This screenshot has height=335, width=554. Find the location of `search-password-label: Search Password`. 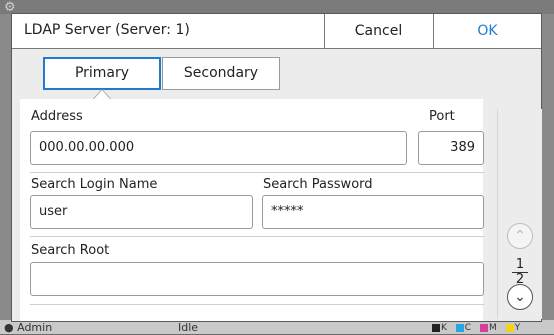

search-password-label: Search Password is located at coordinates (318, 184).